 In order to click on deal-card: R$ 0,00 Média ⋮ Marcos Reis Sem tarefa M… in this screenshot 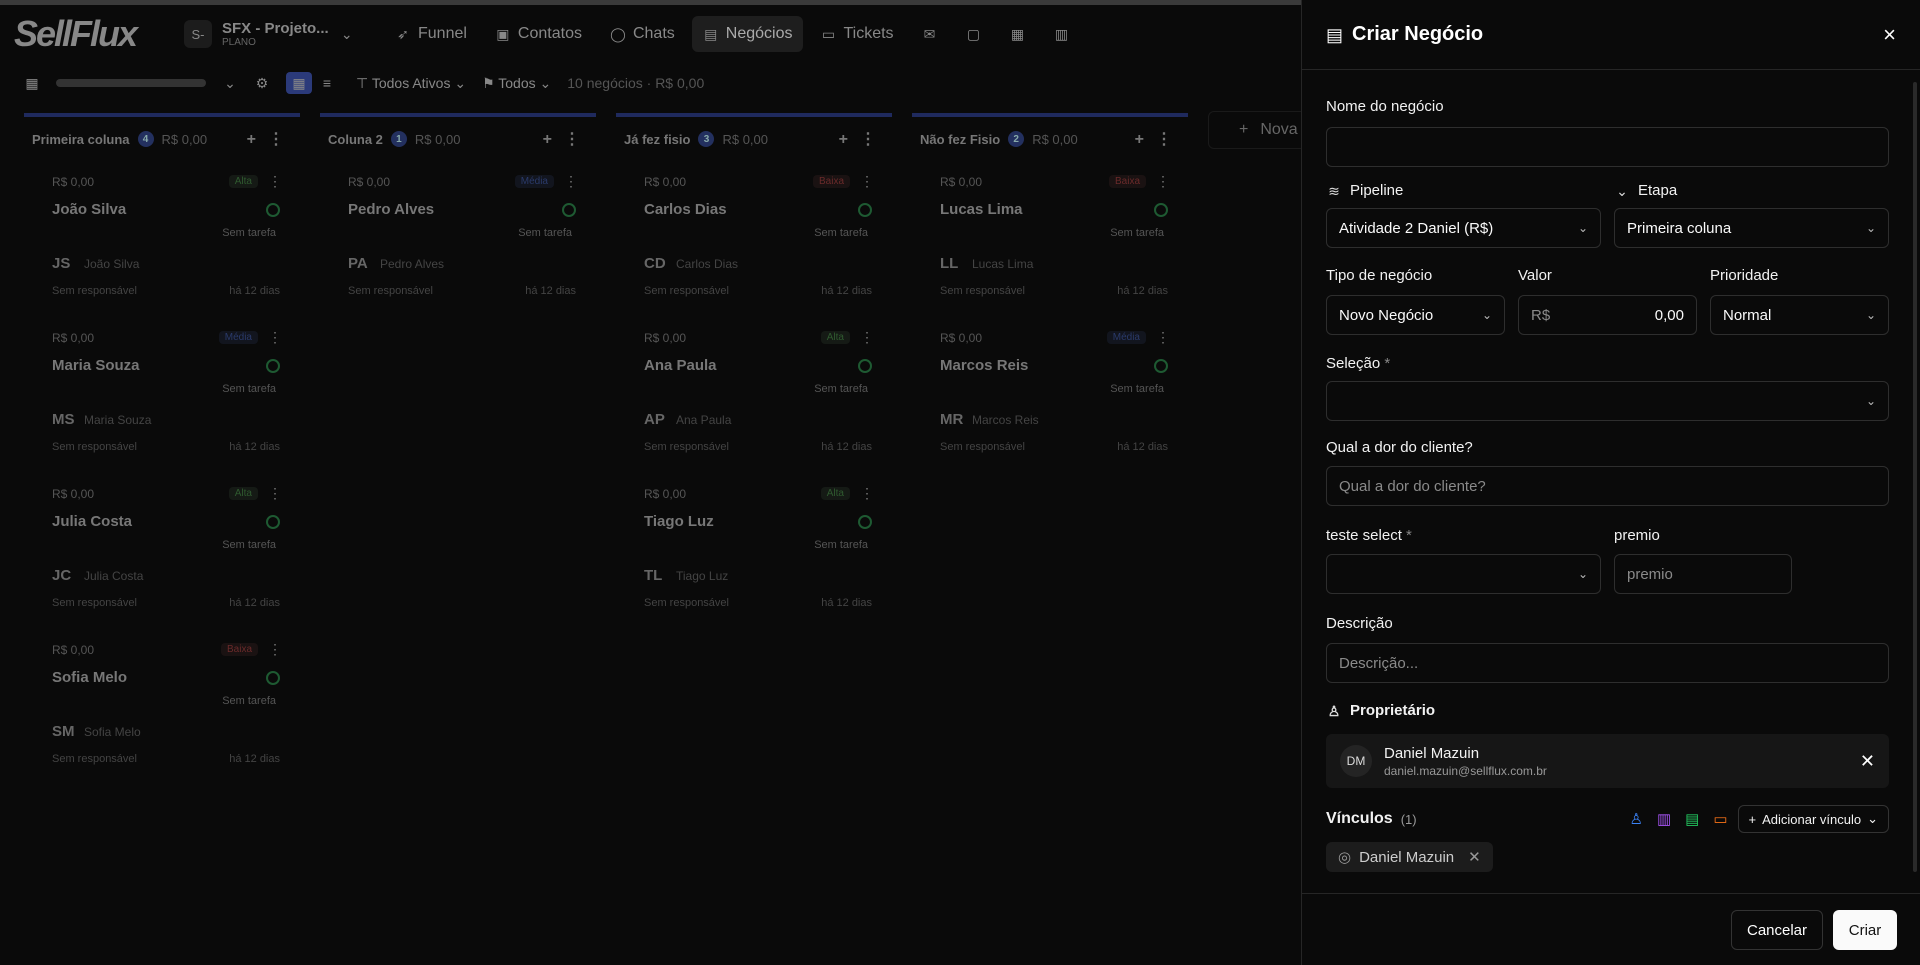, I will do `click(1050, 392)`.